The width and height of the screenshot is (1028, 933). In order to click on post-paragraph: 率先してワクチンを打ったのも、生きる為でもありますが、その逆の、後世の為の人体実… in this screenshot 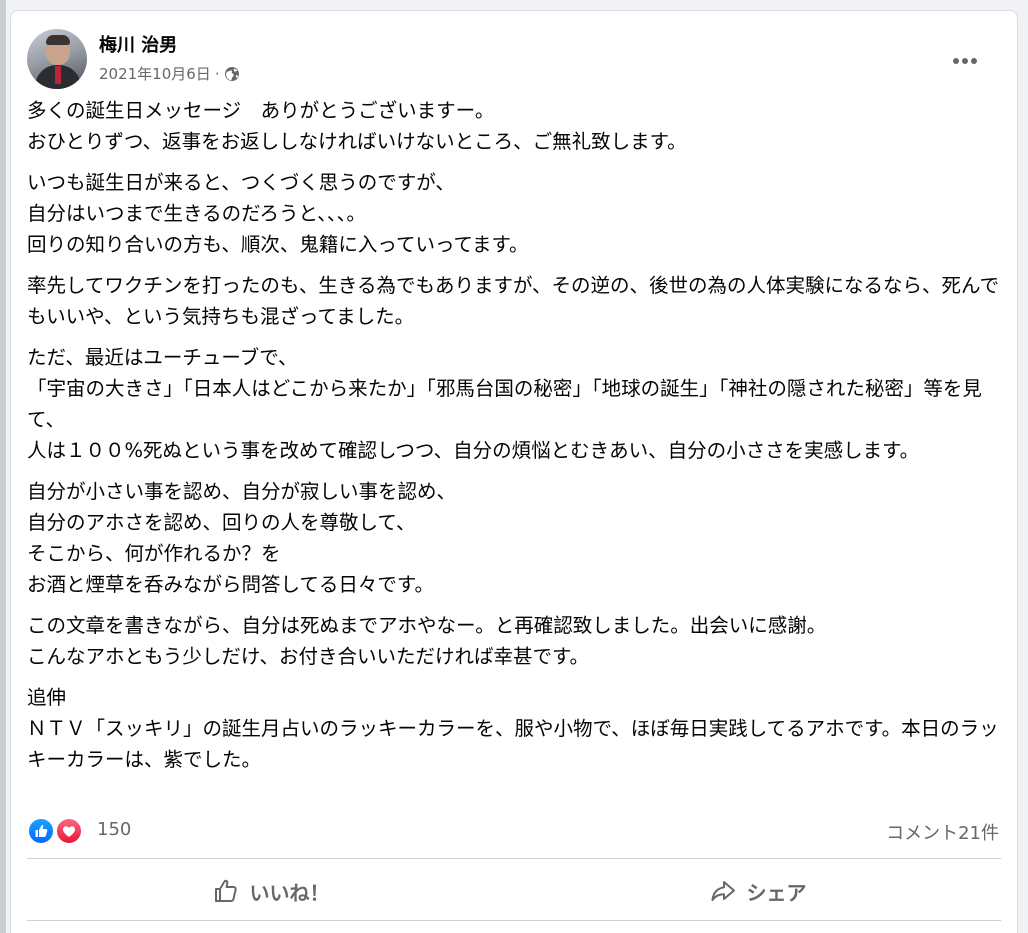, I will do `click(513, 301)`.